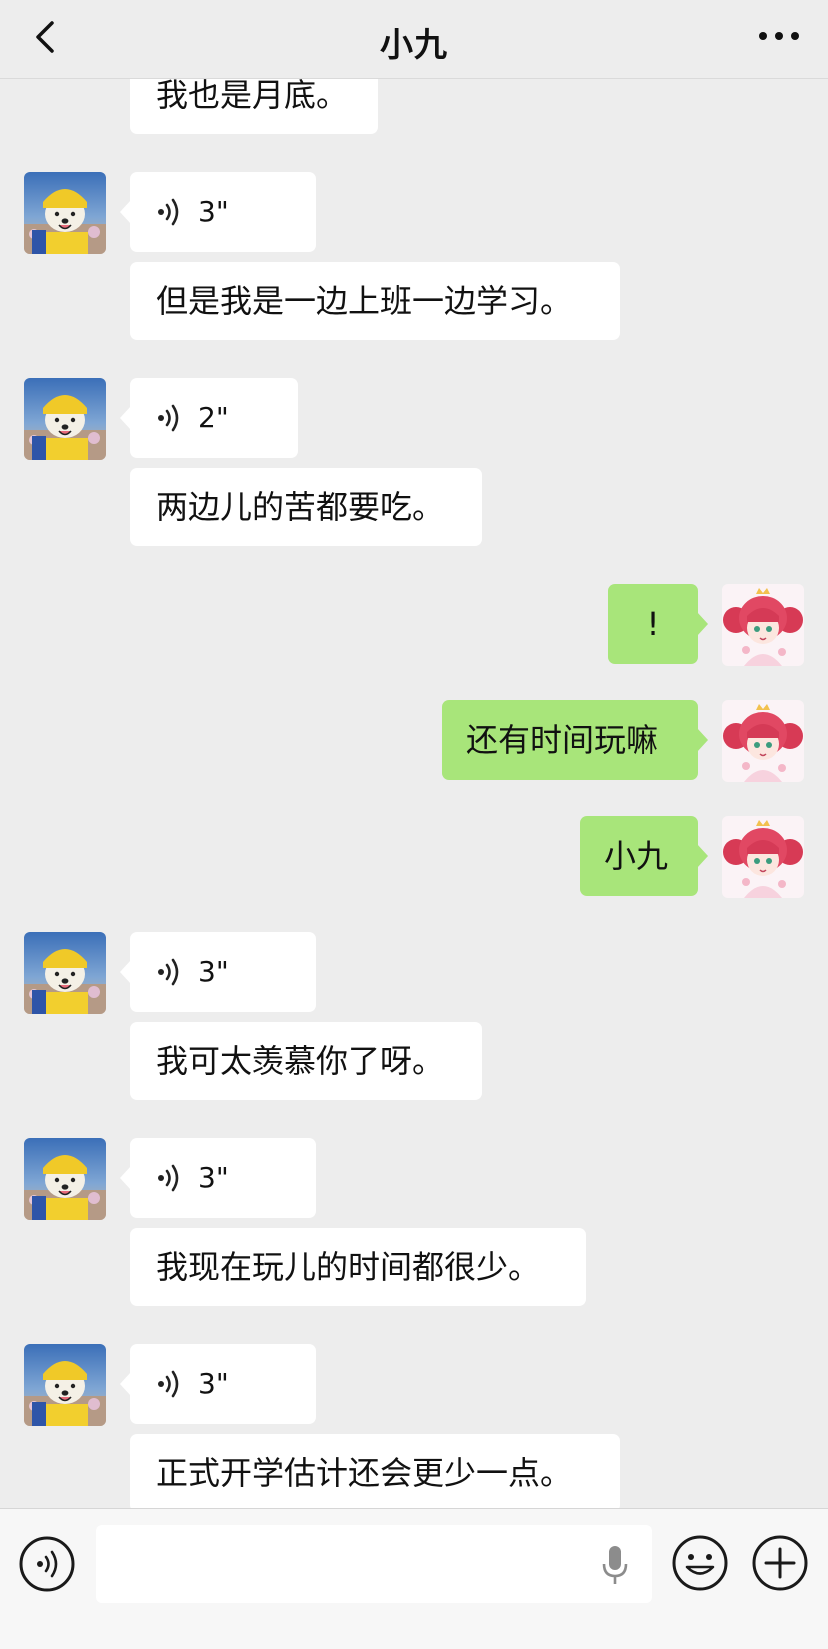  I want to click on message-text: 我现在玩儿的时间都很少。, so click(348, 1267).